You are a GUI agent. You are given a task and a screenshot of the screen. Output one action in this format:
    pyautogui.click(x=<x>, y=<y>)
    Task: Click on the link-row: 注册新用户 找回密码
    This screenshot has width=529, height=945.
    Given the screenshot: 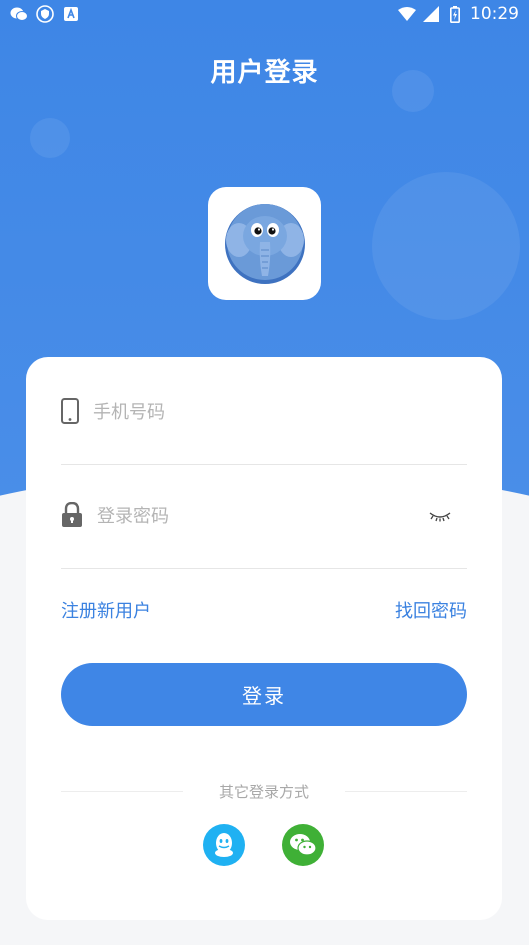 What is the action you would take?
    pyautogui.click(x=264, y=610)
    